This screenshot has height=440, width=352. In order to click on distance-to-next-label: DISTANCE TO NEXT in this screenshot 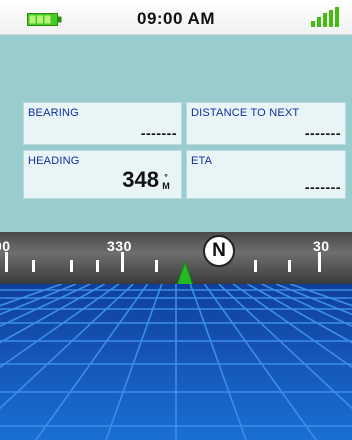, I will do `click(245, 113)`.